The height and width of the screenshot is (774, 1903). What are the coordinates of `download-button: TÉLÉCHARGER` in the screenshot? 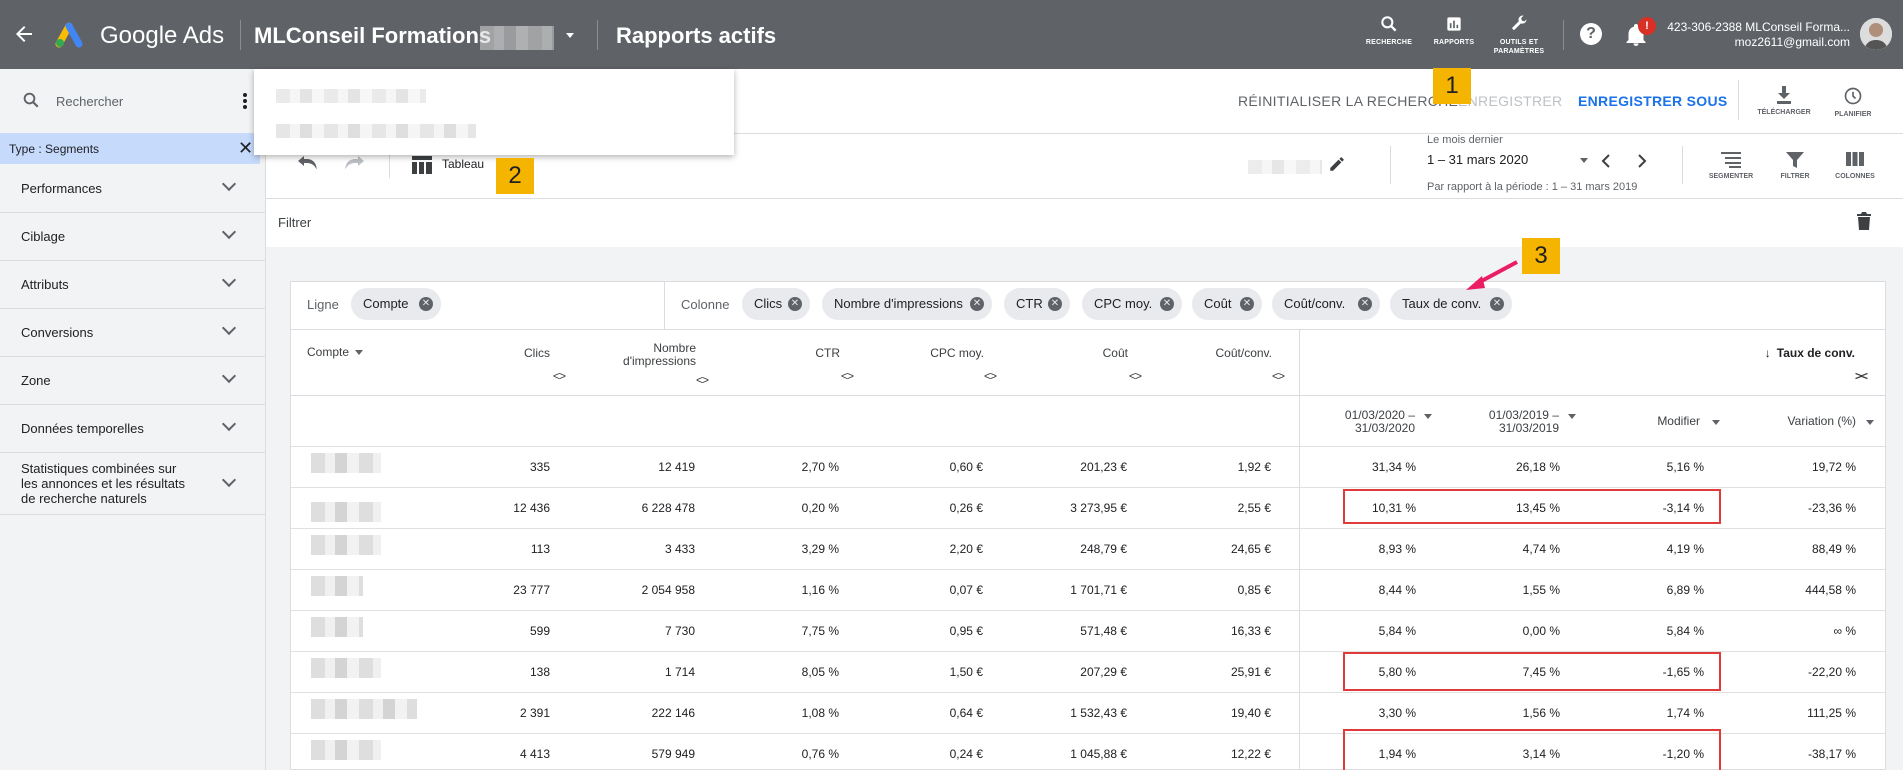 It's located at (1784, 101).